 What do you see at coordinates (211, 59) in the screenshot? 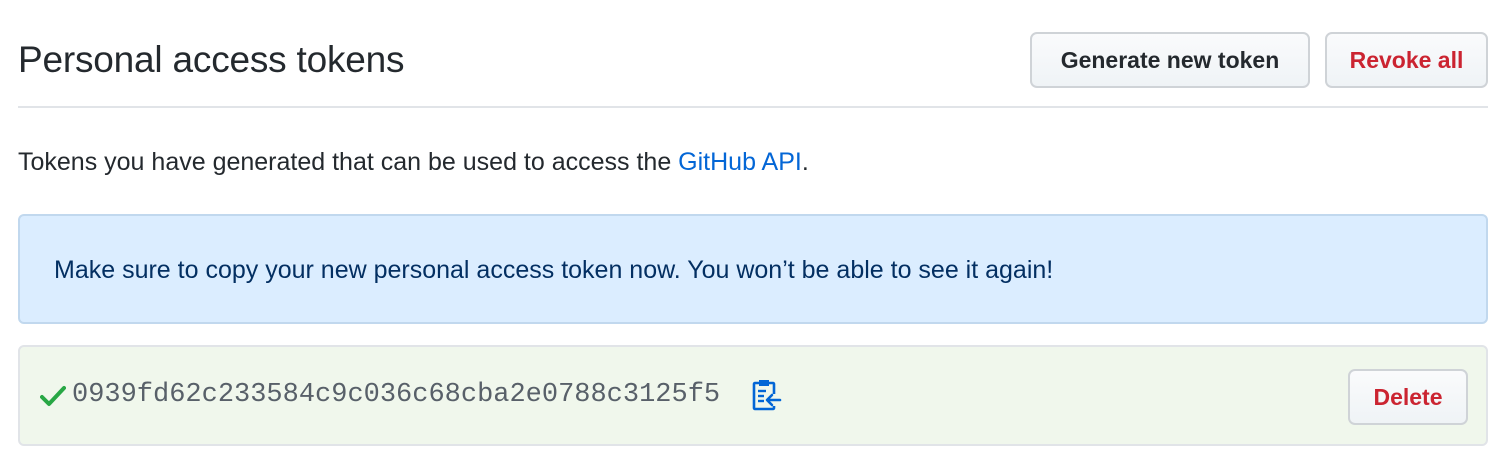
I see `page-title: Personal access tokens` at bounding box center [211, 59].